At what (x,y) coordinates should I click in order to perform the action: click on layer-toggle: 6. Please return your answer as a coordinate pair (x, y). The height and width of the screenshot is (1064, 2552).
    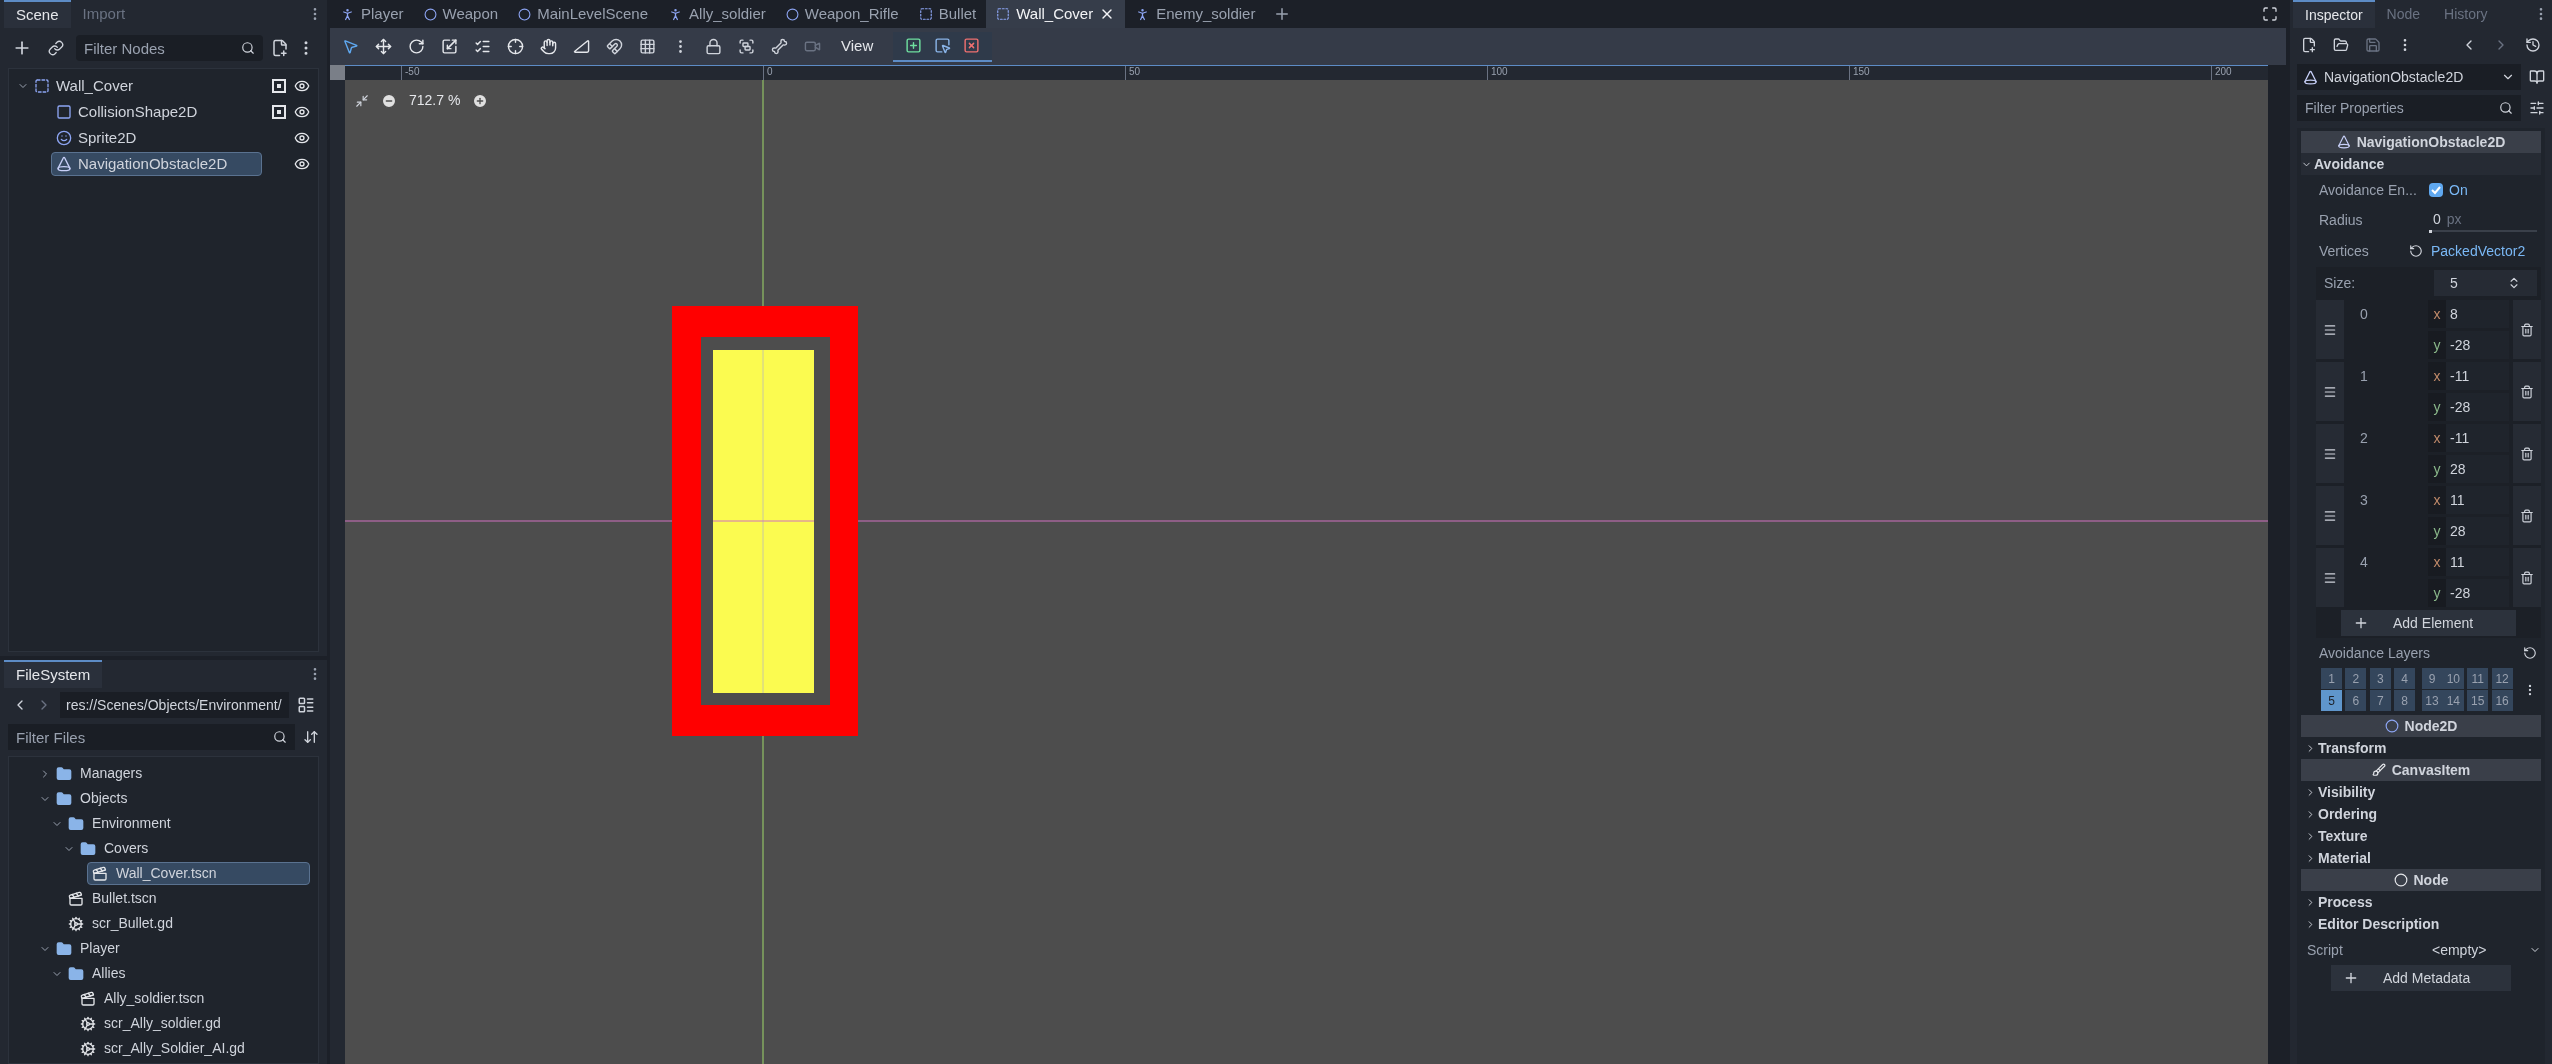
    Looking at the image, I should click on (2356, 700).